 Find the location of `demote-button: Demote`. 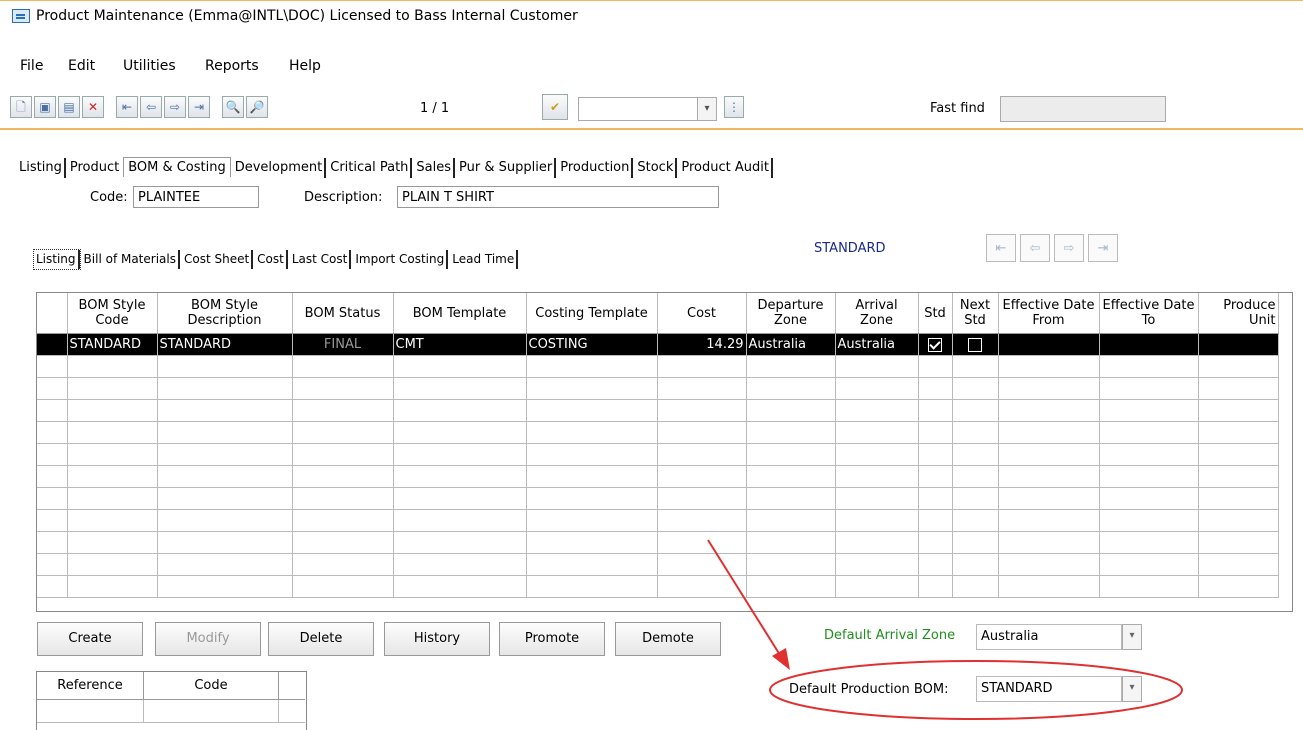

demote-button: Demote is located at coordinates (668, 639).